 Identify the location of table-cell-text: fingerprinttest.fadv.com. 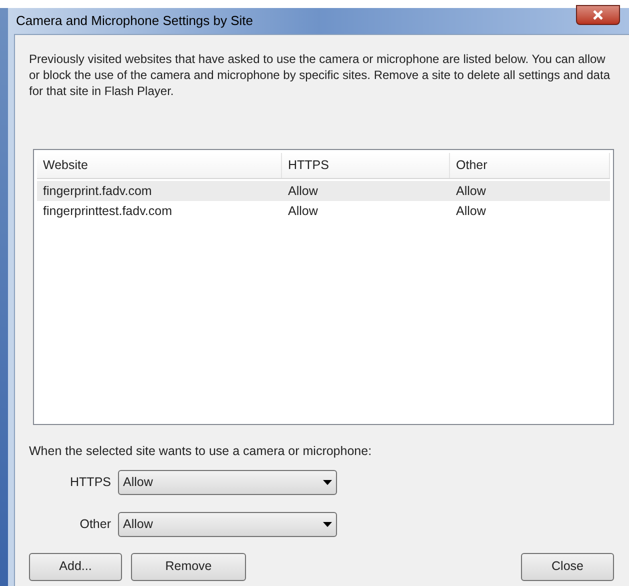
(107, 211).